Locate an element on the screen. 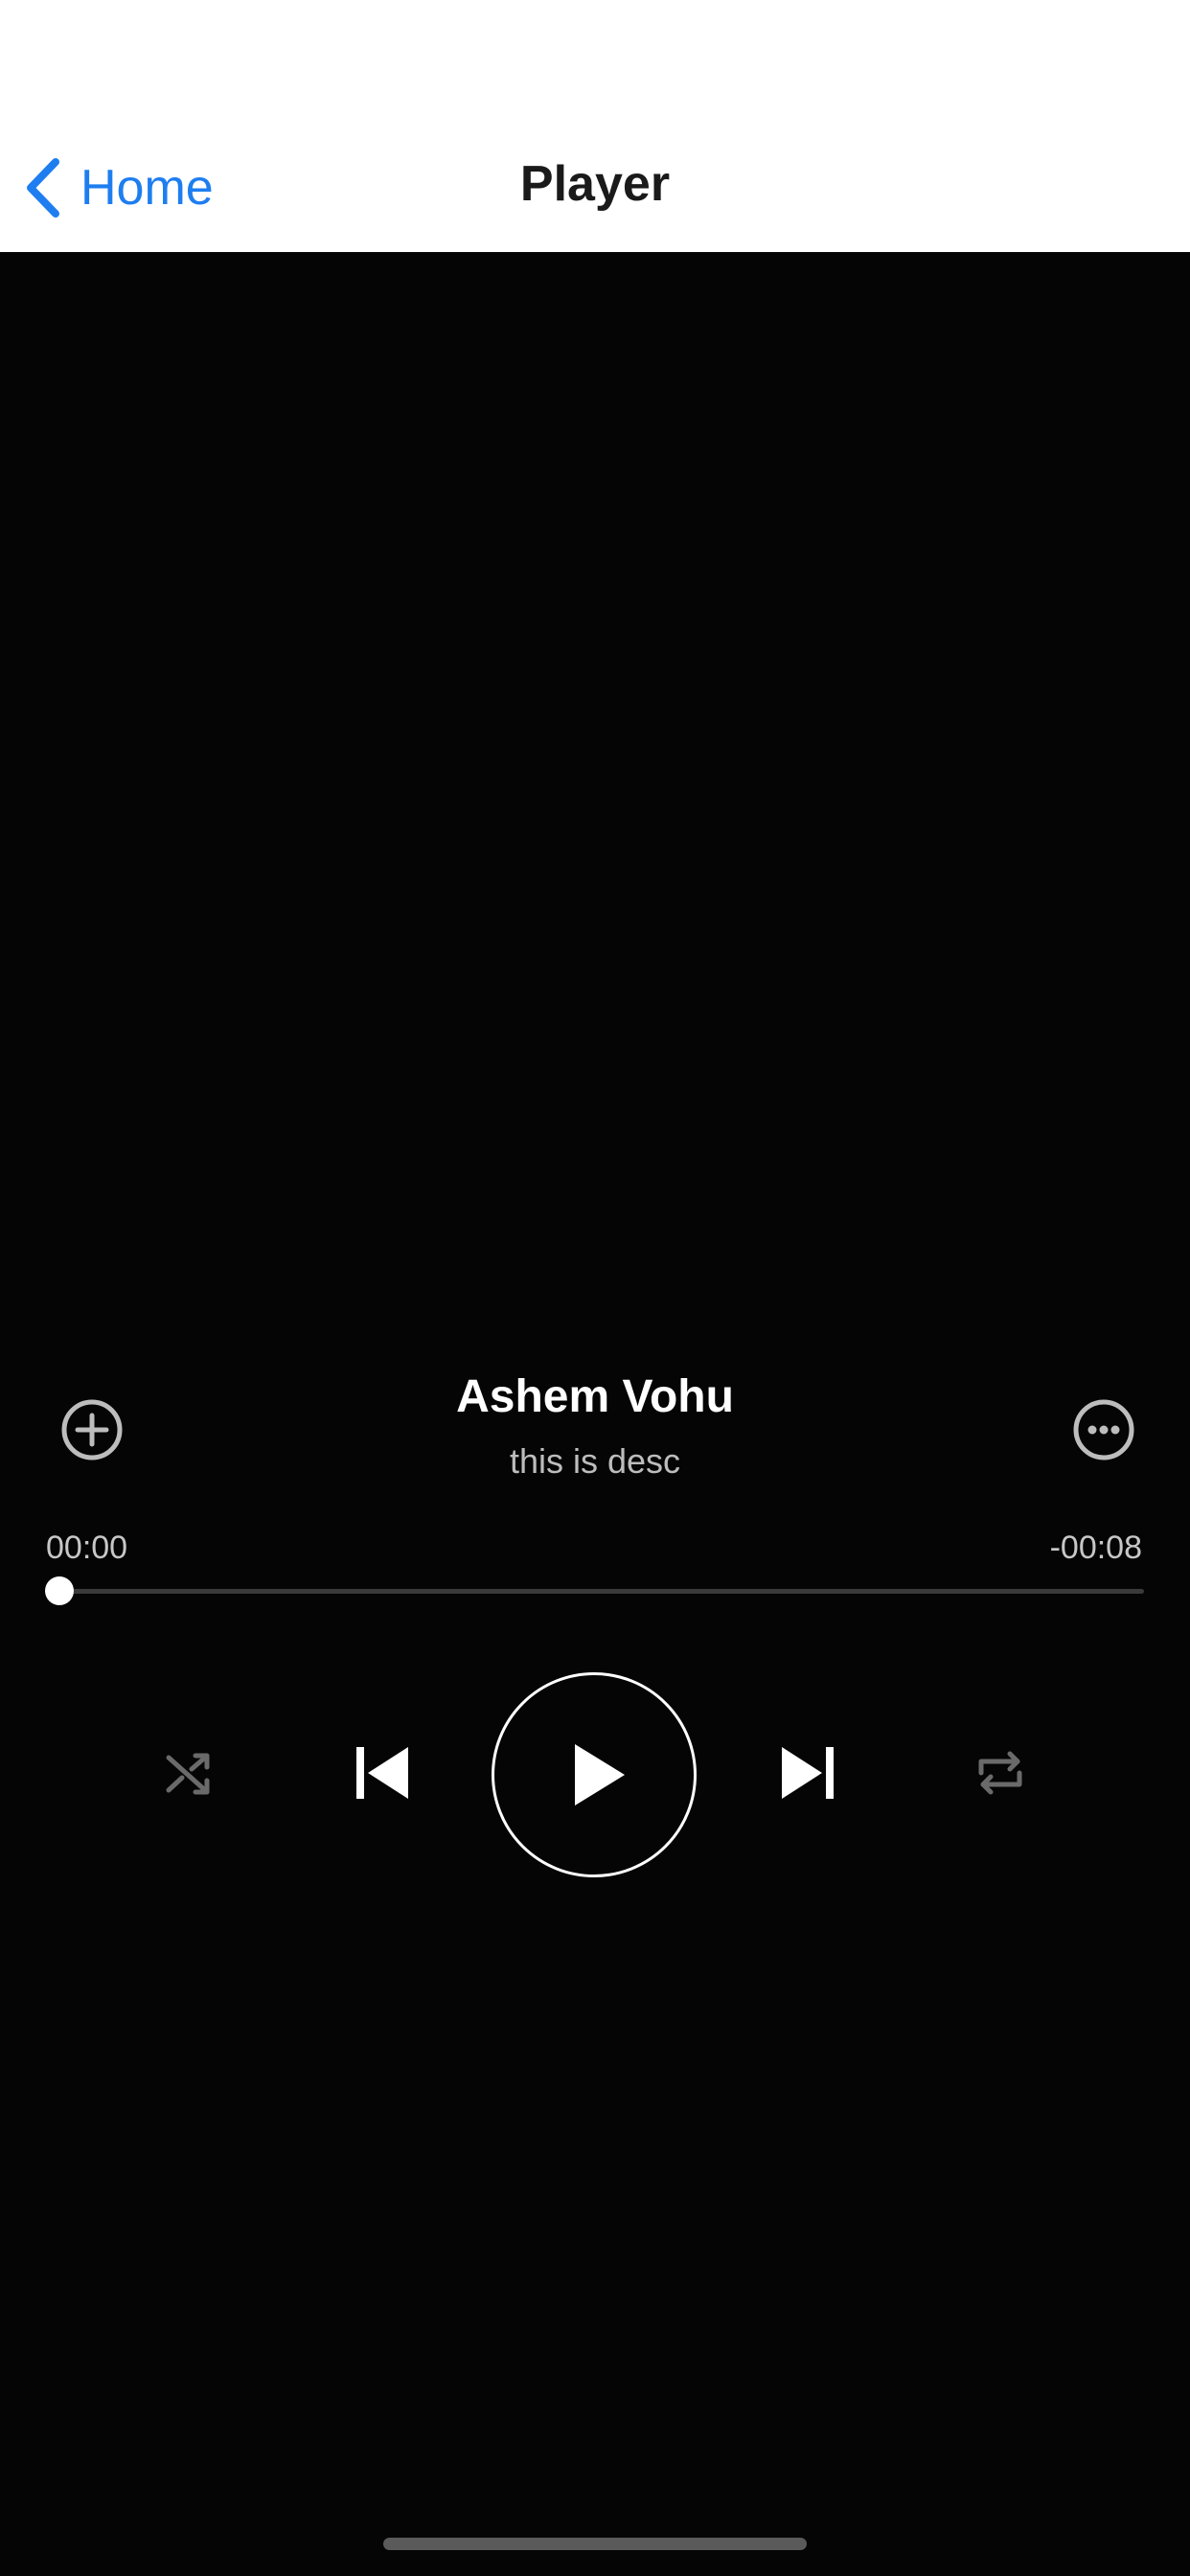 This screenshot has width=1190, height=2576. navigation-bar: Home Player is located at coordinates (595, 126).